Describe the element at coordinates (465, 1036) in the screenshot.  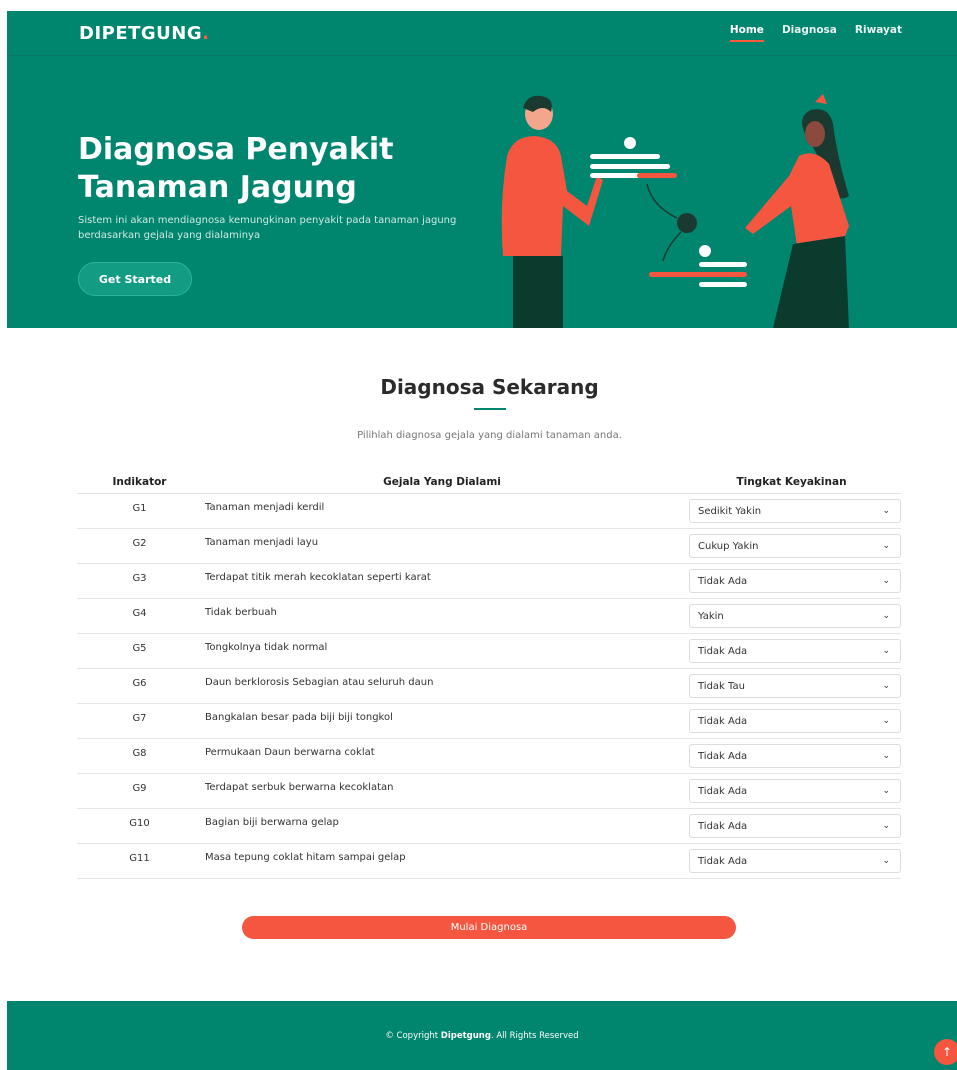
I see `footer-brand: Dipetgung` at that location.